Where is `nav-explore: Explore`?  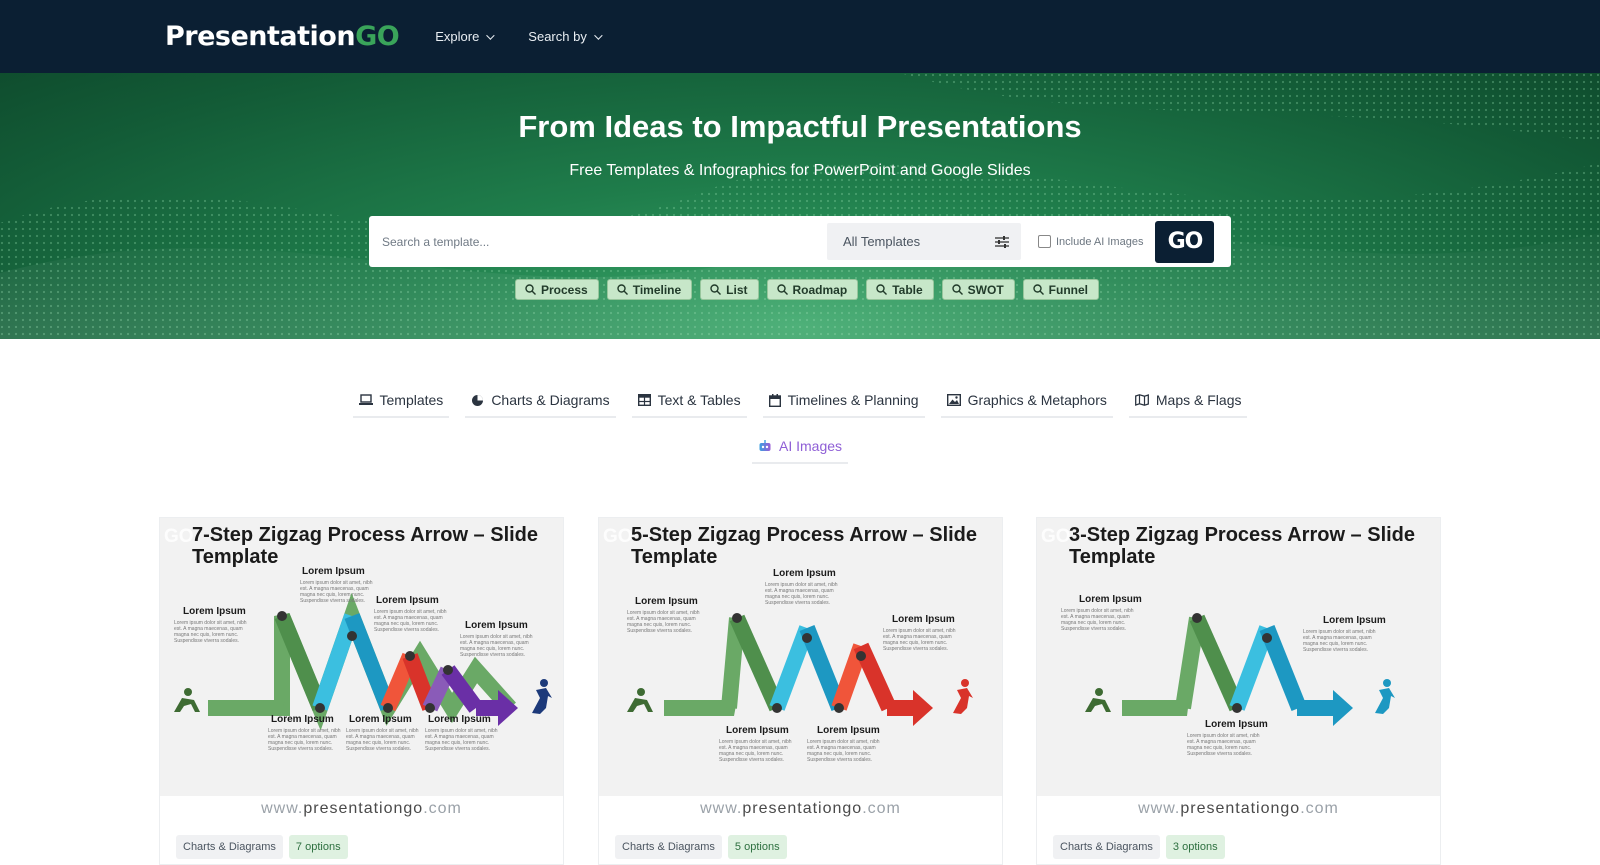
nav-explore: Explore is located at coordinates (465, 36).